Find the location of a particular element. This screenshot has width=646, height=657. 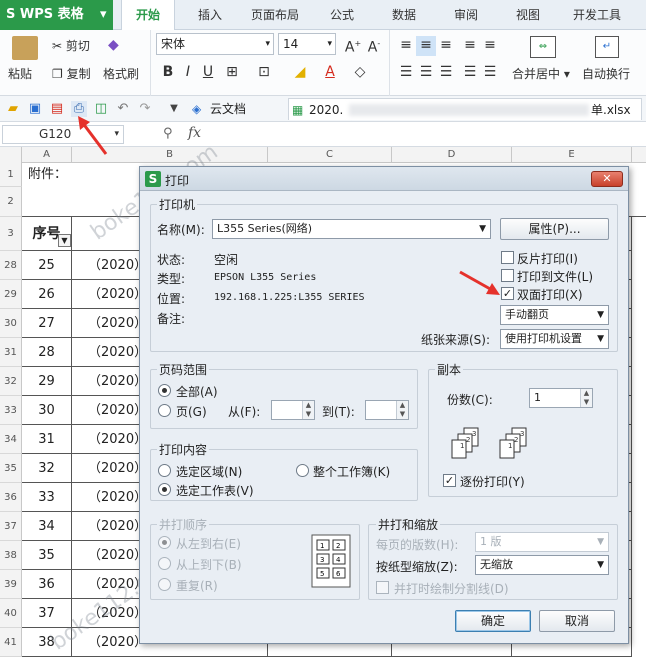

filter-dropdown-icon: ▼ is located at coordinates (64, 240).